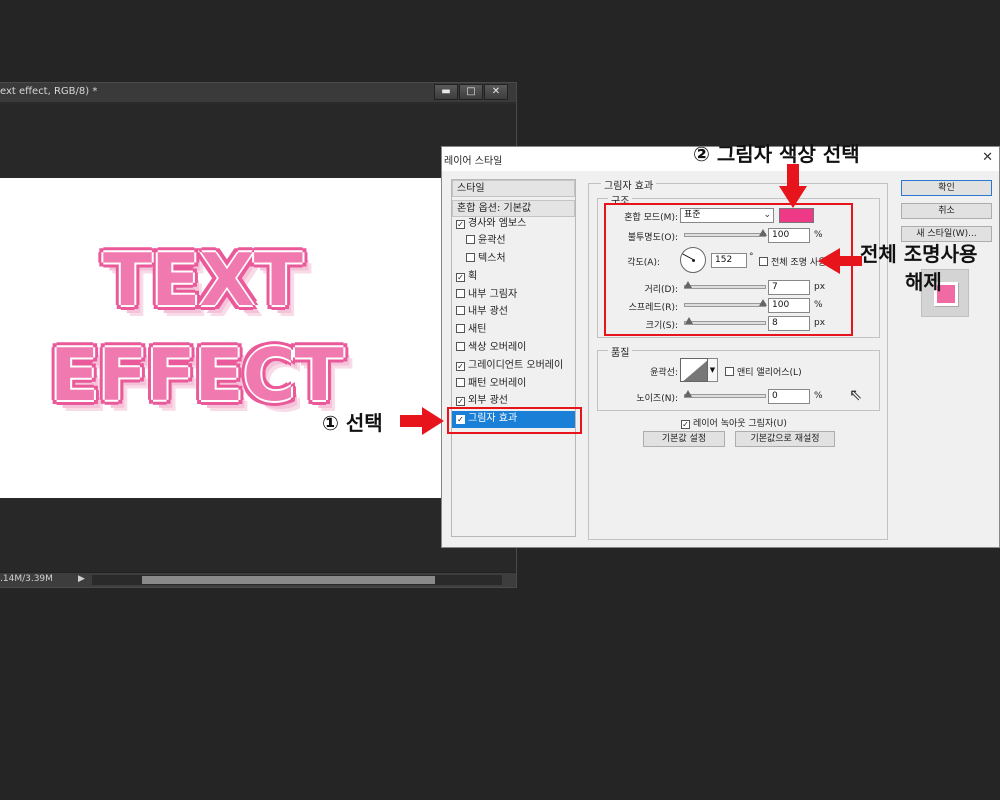 The image size is (1000, 800). Describe the element at coordinates (488, 400) in the screenshot. I see `style-list-item-label: 외부 광선` at that location.